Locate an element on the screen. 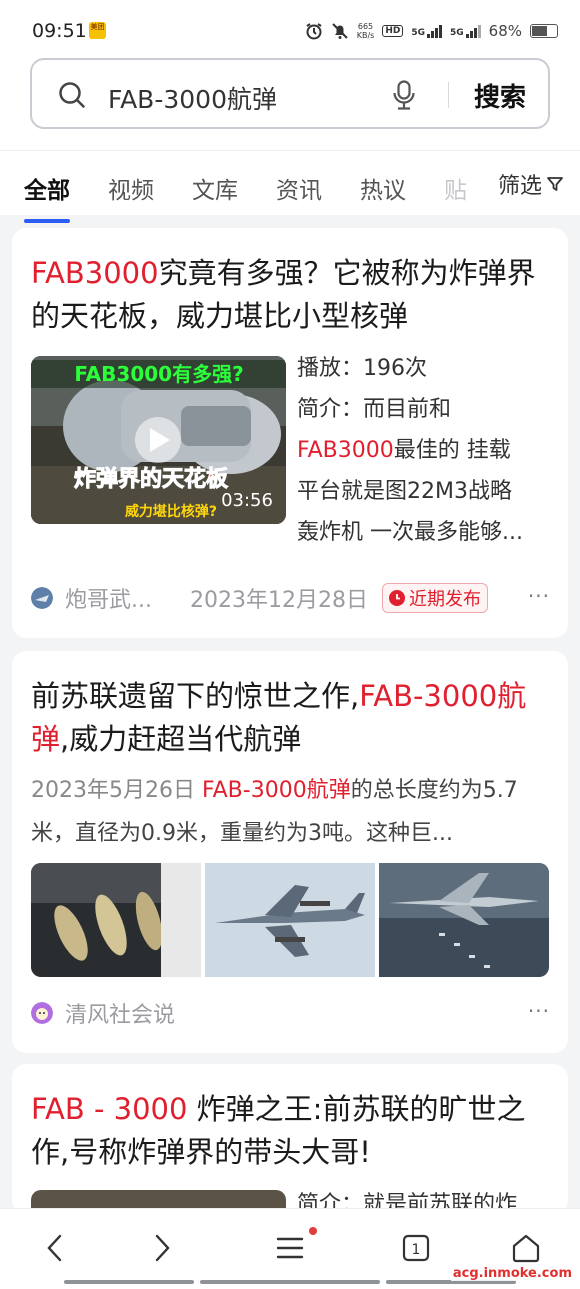 The height and width of the screenshot is (1289, 580). search-button: 搜索 is located at coordinates (500, 95).